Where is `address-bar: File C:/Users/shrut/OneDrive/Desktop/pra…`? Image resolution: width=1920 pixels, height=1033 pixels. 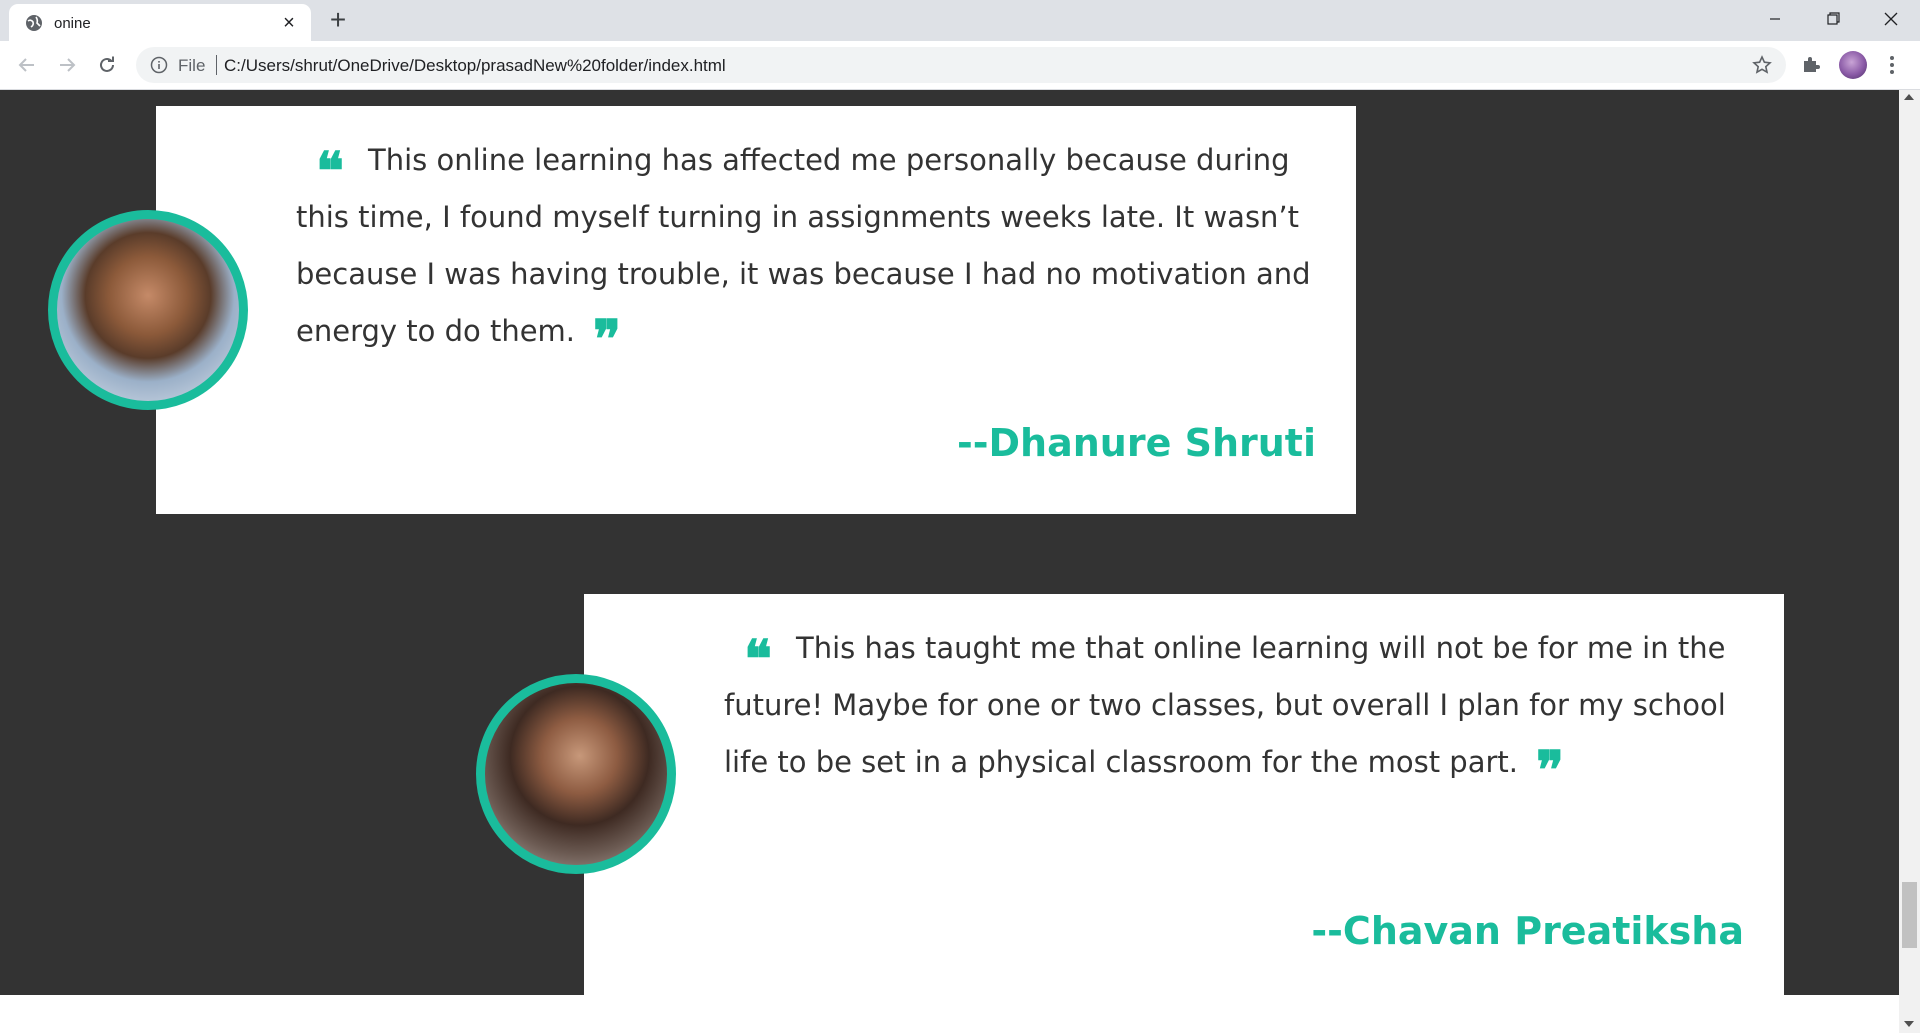
address-bar: File C:/Users/shrut/OneDrive/Desktop/pra… is located at coordinates (961, 65).